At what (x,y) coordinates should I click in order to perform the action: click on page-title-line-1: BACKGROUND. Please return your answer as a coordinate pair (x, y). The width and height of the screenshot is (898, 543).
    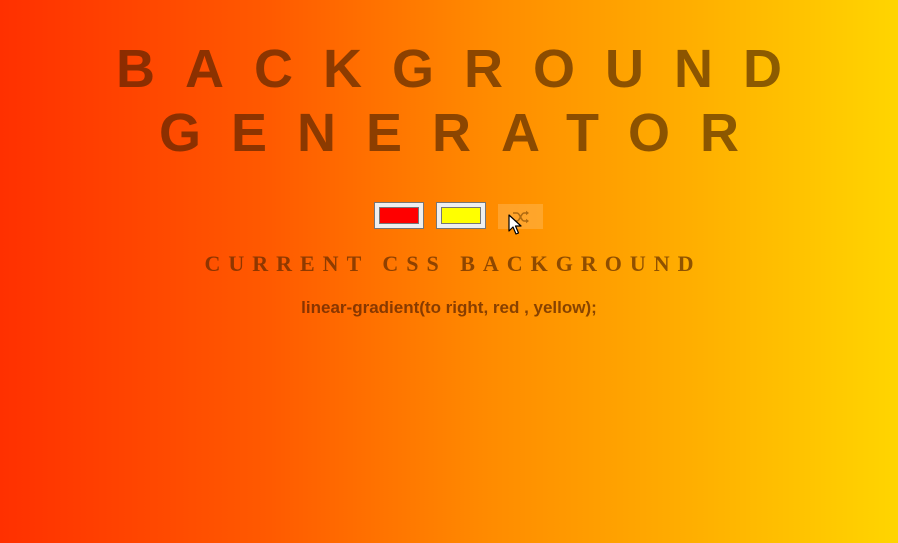
    Looking at the image, I should click on (464, 69).